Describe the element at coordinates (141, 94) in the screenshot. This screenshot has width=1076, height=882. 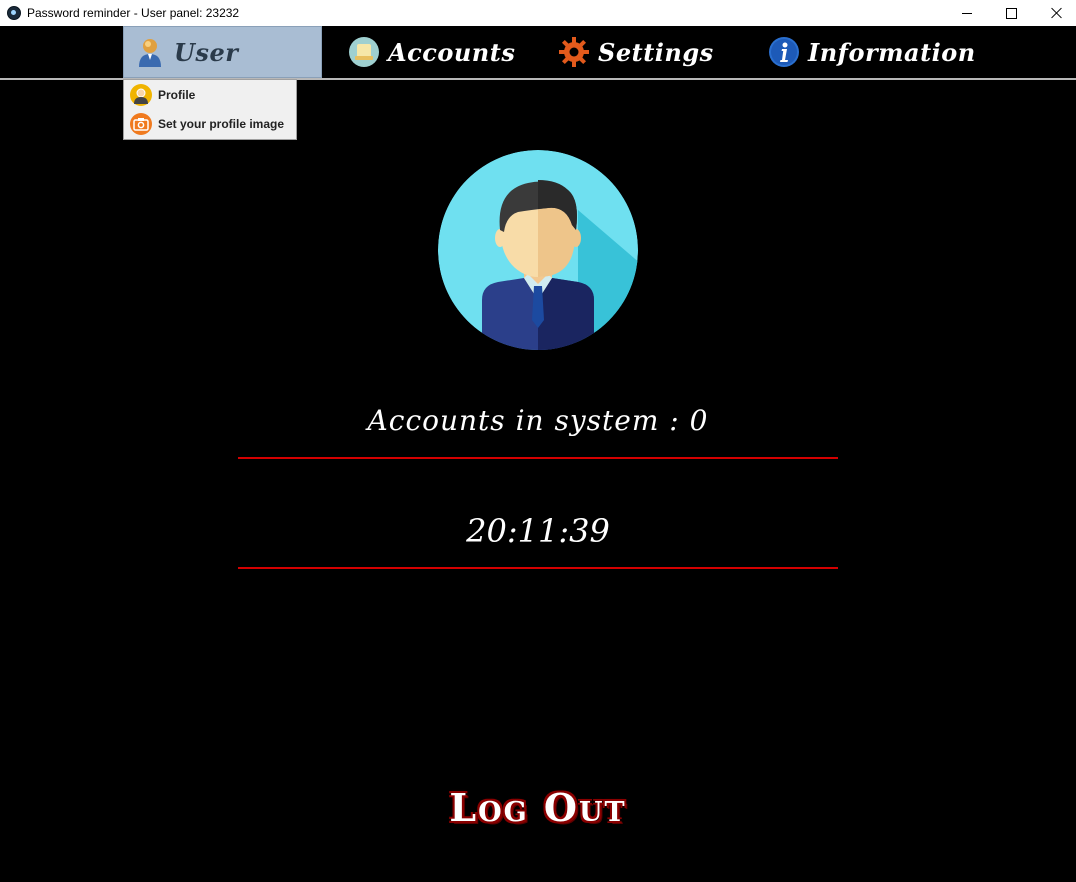
I see `profile-icon` at that location.